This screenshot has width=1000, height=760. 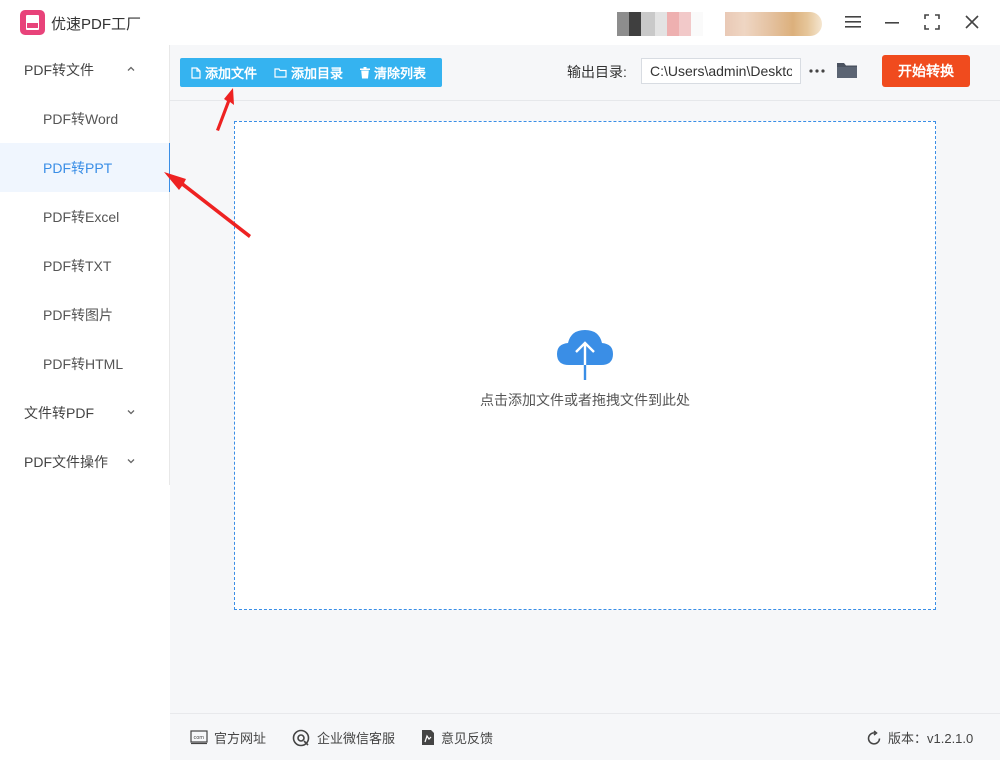 I want to click on sidebar-item-pdf-to-excel: PDF转Excel, so click(x=85, y=216).